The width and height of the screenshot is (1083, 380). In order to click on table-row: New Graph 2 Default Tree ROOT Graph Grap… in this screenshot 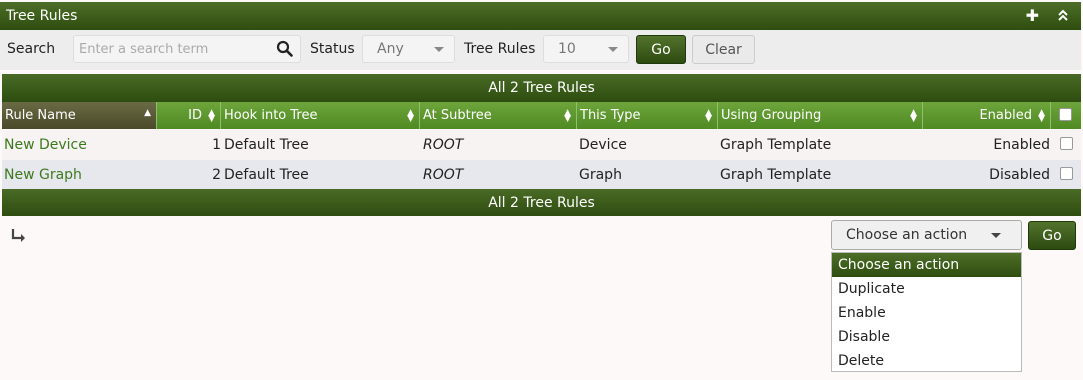, I will do `click(541, 175)`.